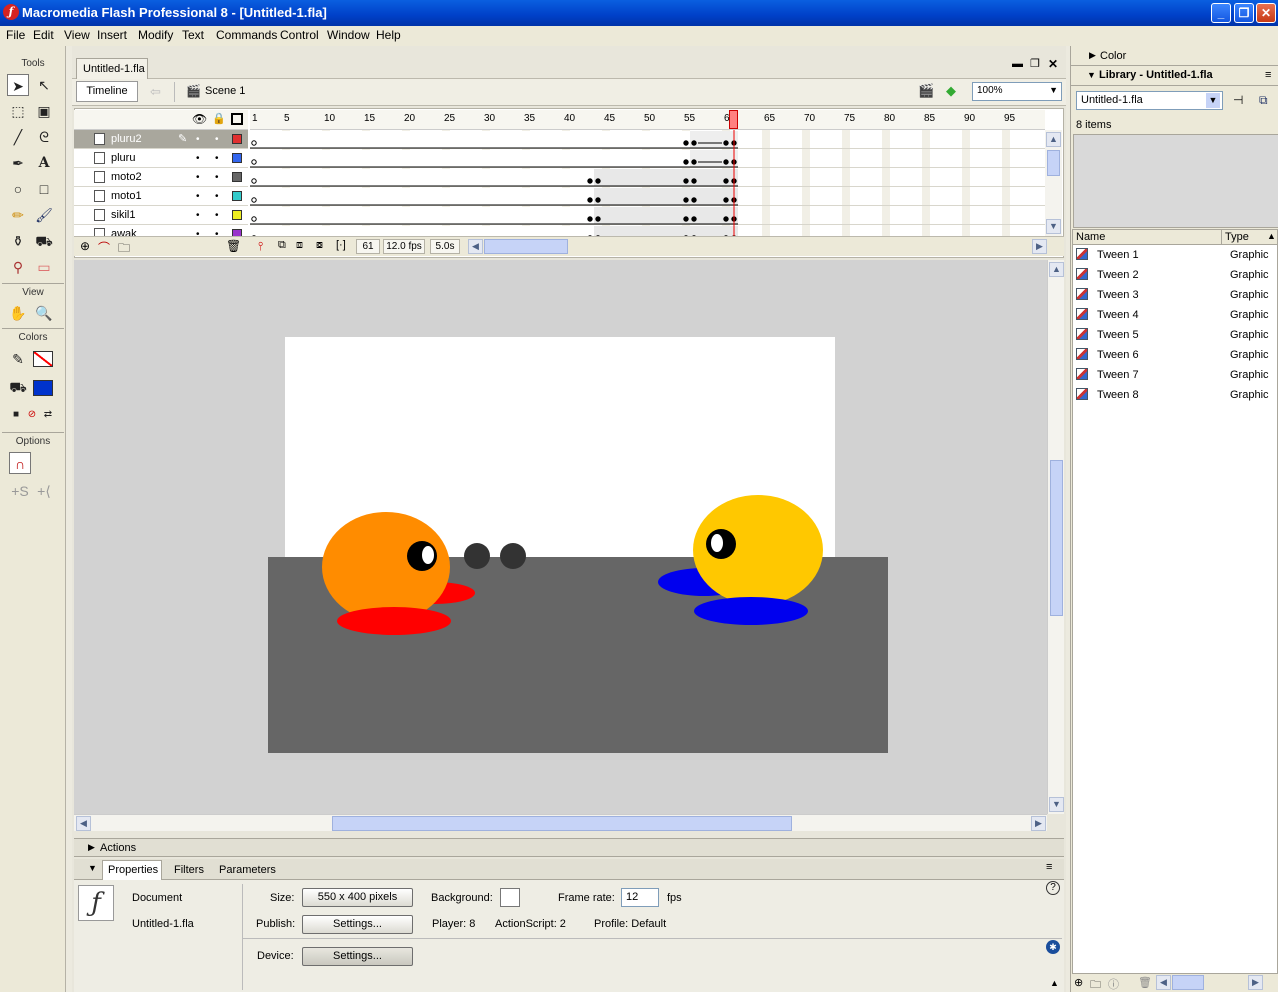  I want to click on actions-panel-header: ▶ Actions, so click(569, 847).